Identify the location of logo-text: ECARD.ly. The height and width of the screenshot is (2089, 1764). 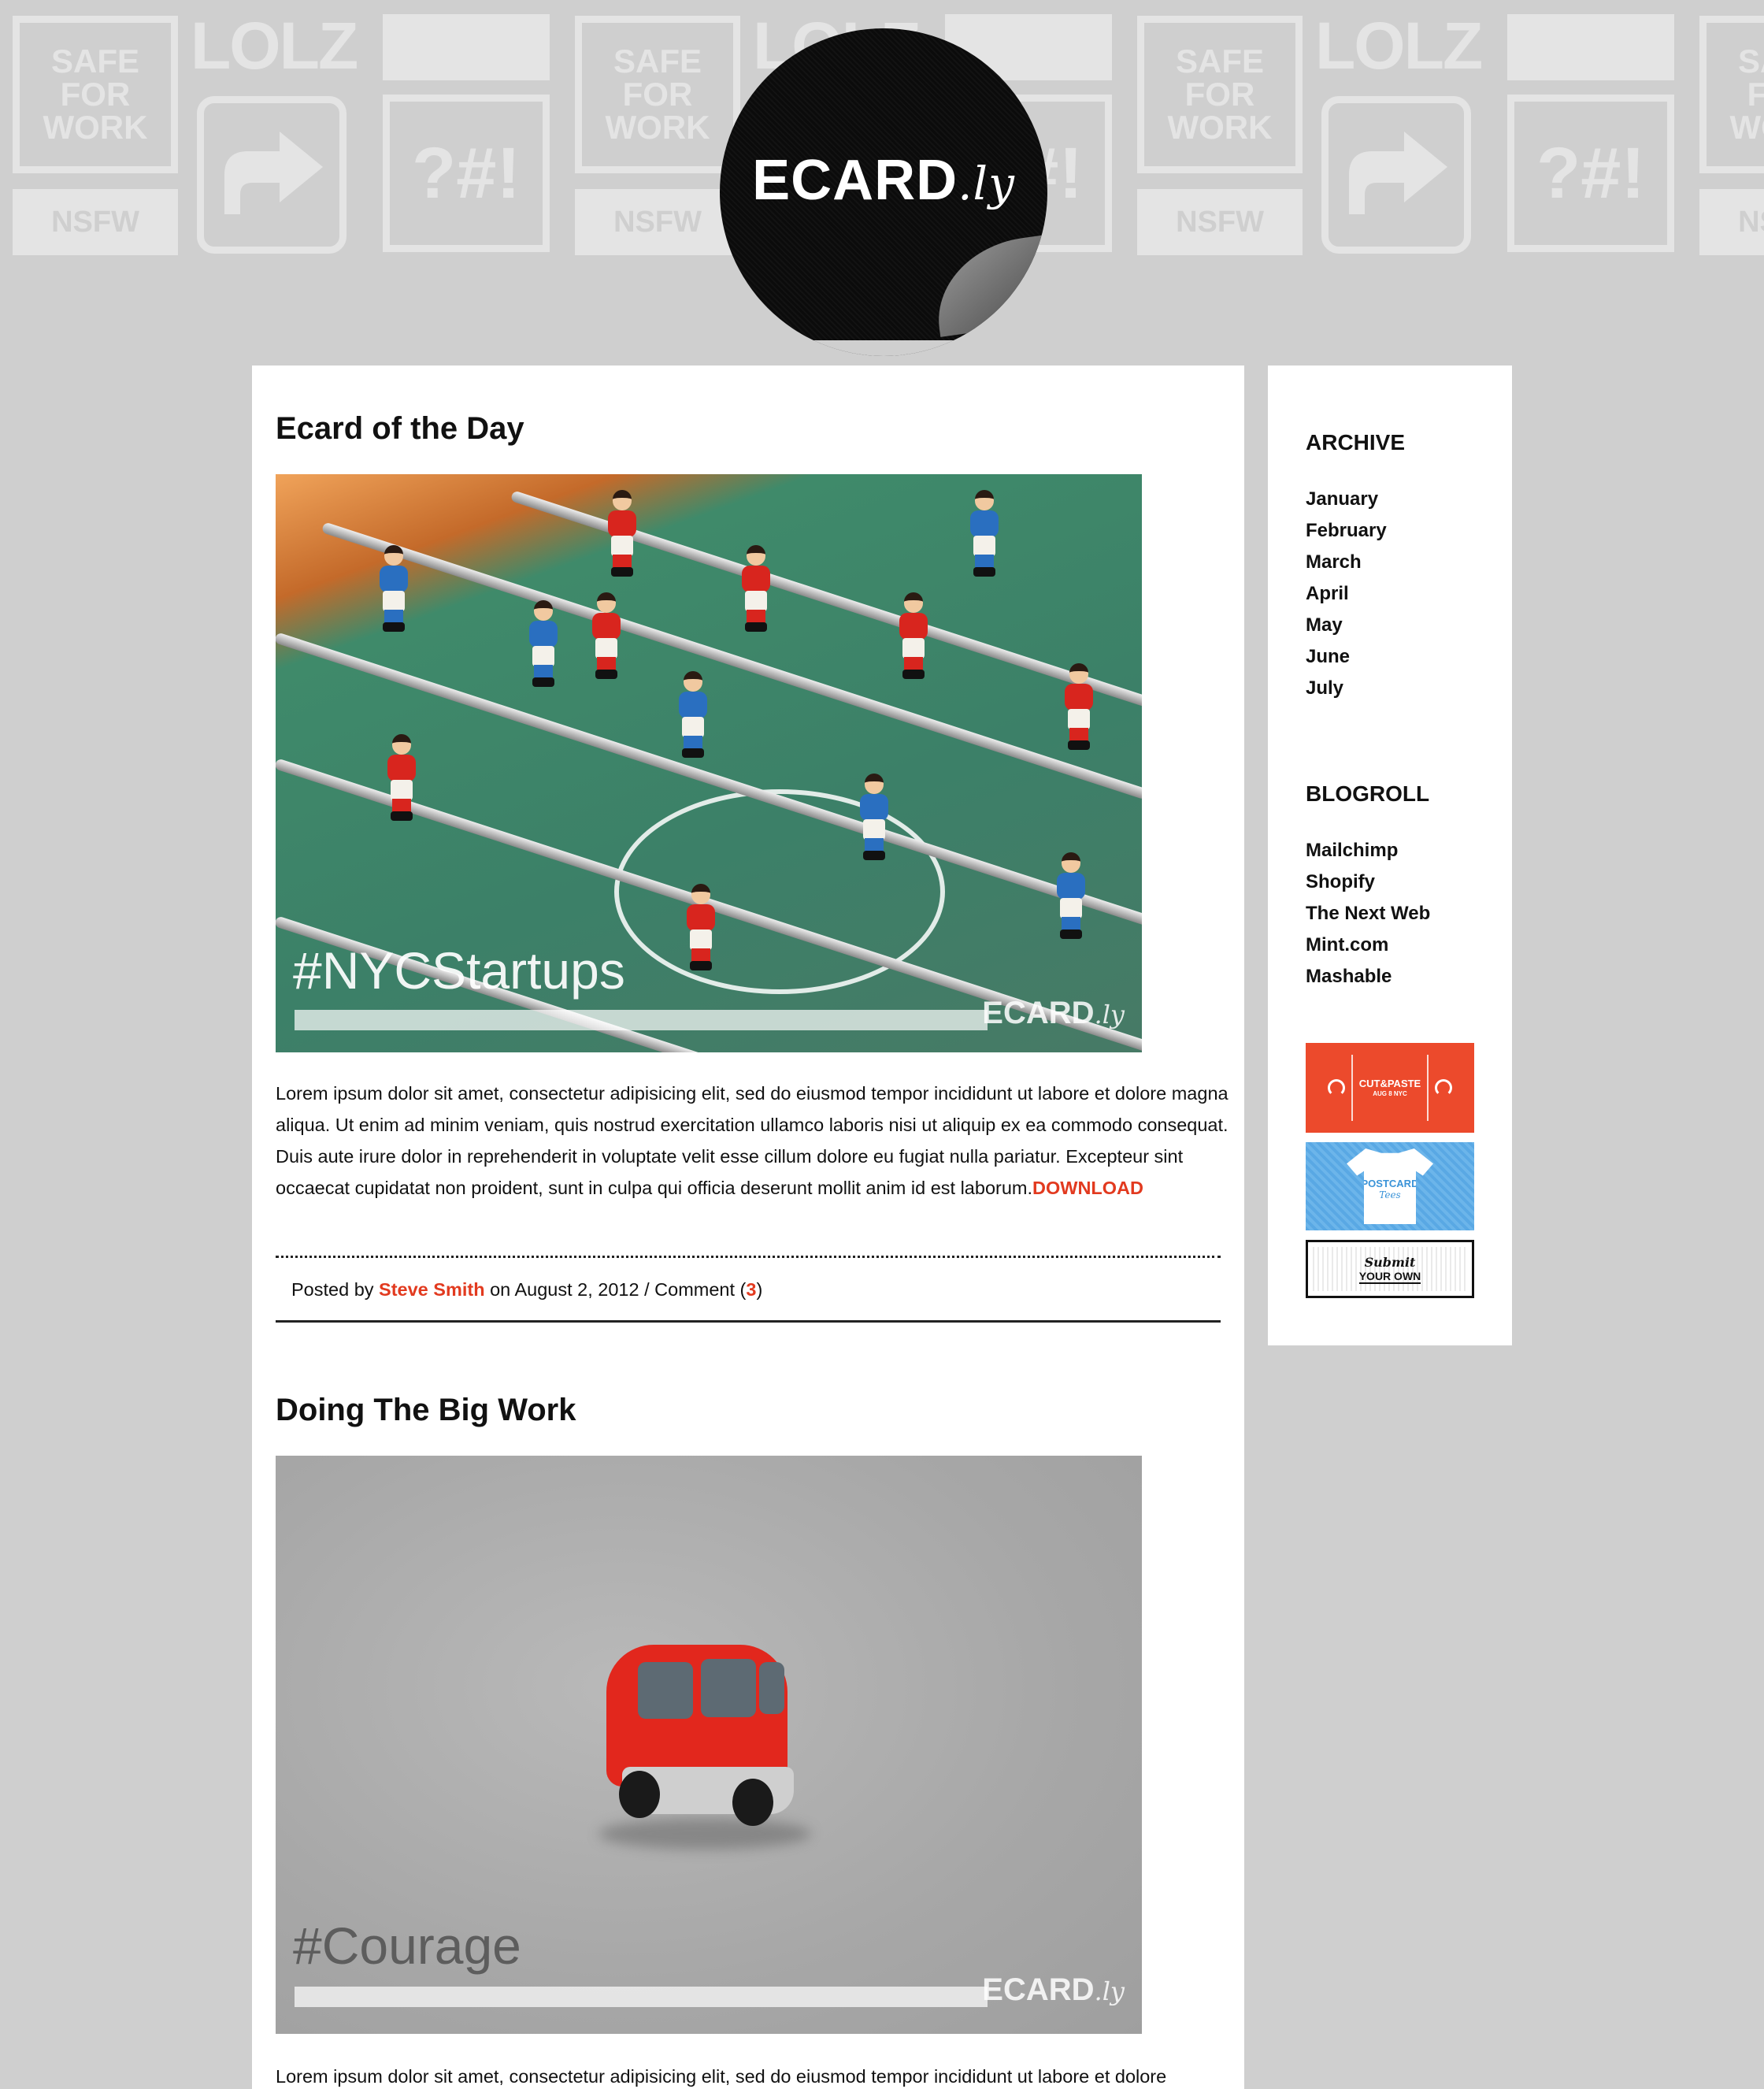
(883, 180).